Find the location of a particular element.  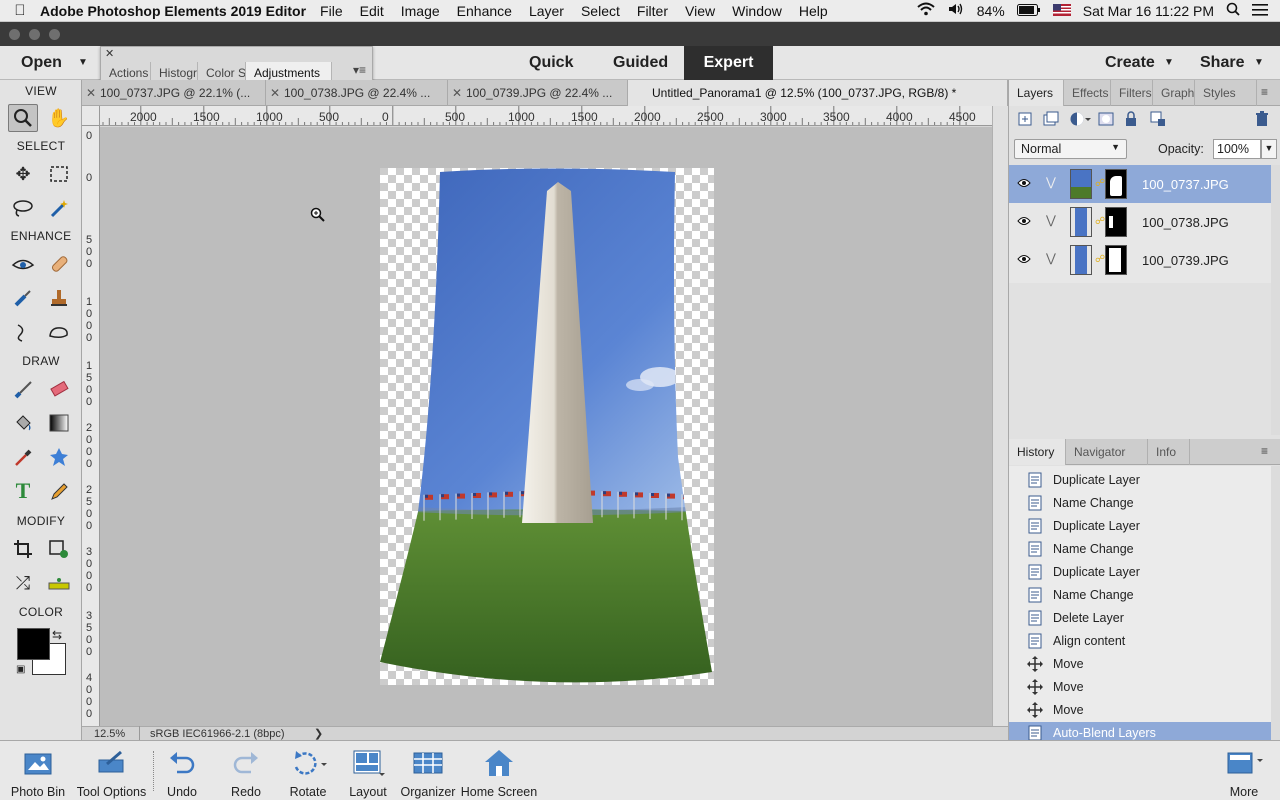

new-layer-icon is located at coordinates (1025, 120).